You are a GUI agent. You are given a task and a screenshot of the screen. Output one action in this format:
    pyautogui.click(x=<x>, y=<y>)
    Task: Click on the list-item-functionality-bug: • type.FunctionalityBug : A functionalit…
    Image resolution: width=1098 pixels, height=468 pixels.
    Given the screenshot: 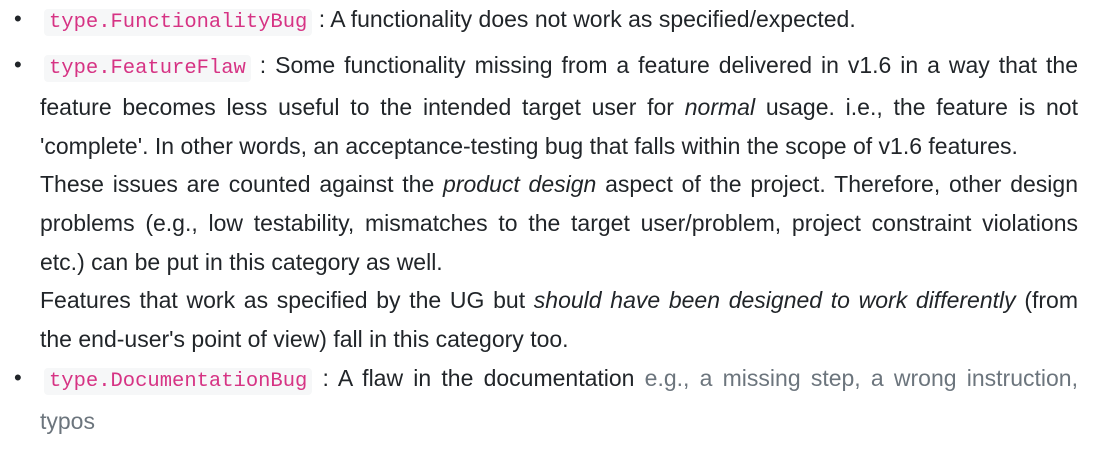 What is the action you would take?
    pyautogui.click(x=549, y=21)
    